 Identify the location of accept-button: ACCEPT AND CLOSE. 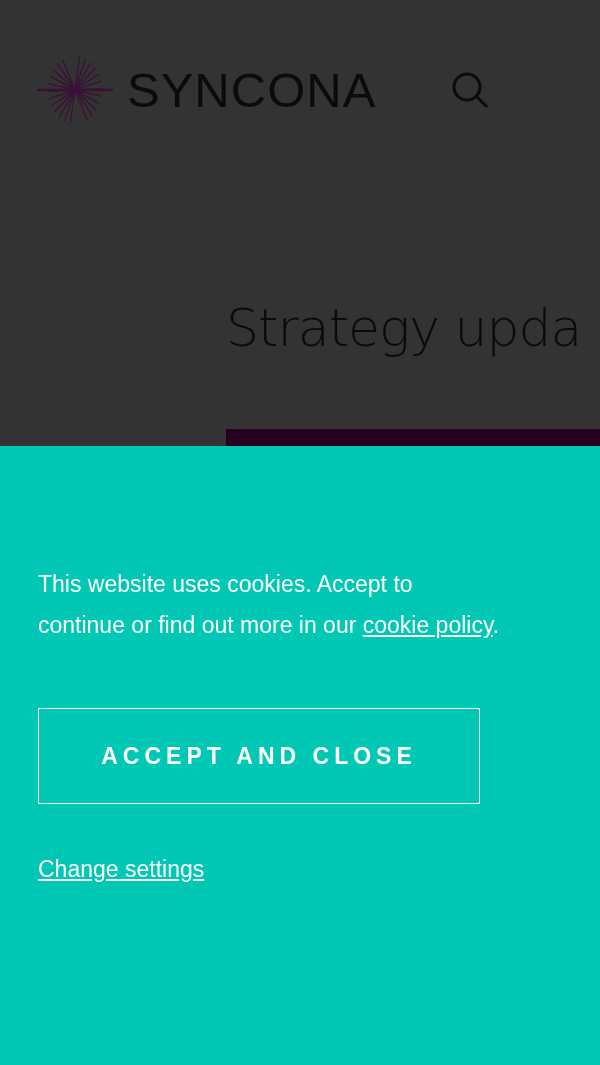
(259, 756).